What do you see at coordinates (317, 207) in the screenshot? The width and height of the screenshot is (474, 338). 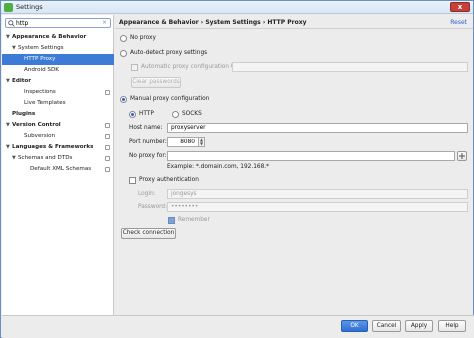 I see `password-field` at bounding box center [317, 207].